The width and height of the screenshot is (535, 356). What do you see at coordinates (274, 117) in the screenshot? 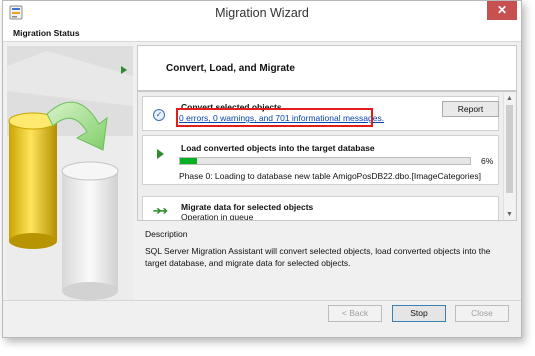
I see `highlight-annotation` at bounding box center [274, 117].